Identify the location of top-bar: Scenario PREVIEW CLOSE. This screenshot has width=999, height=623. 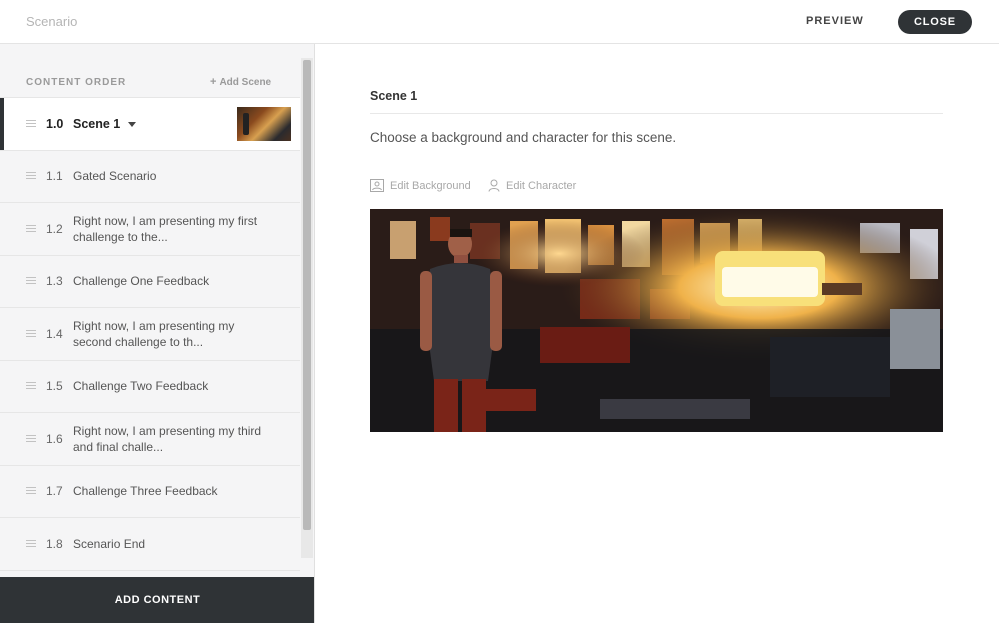
(499, 22).